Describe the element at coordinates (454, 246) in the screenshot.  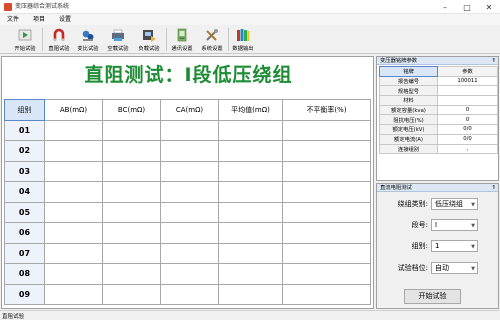
I see `group-select: 1 ▼` at that location.